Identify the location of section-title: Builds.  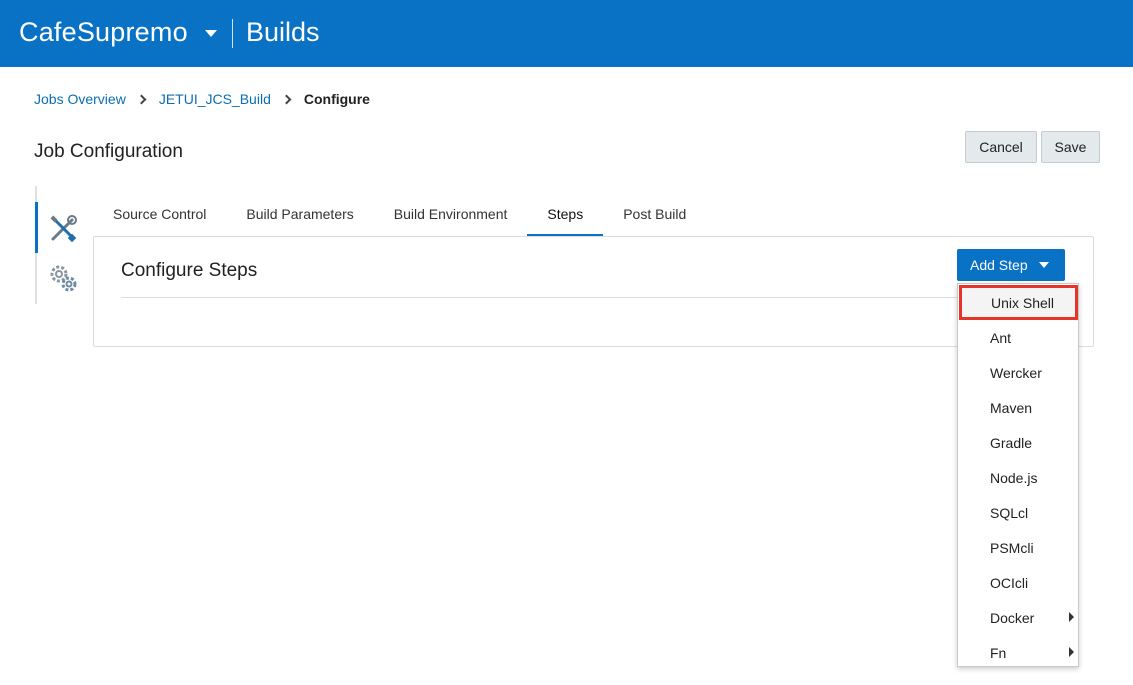
(283, 32).